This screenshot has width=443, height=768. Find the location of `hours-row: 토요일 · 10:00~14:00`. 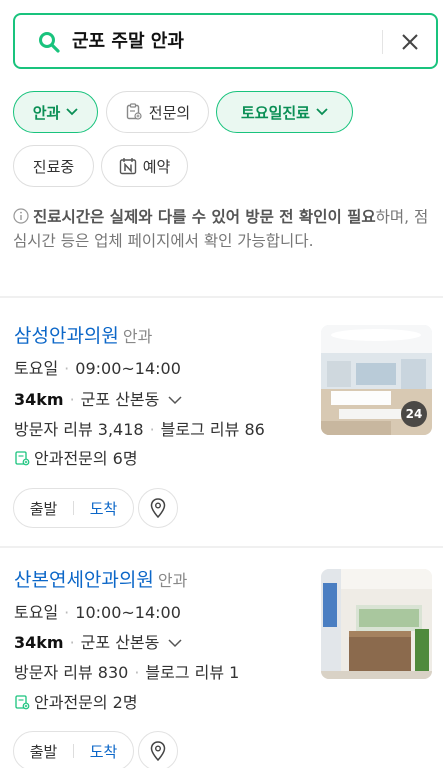

hours-row: 토요일 · 10:00~14:00 is located at coordinates (97, 612).